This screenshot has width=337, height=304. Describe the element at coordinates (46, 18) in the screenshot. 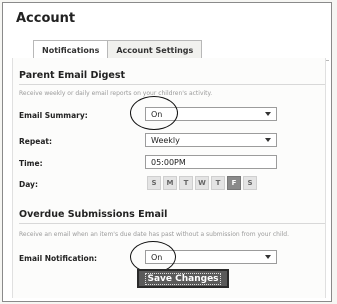

I see `page-title: Account` at that location.